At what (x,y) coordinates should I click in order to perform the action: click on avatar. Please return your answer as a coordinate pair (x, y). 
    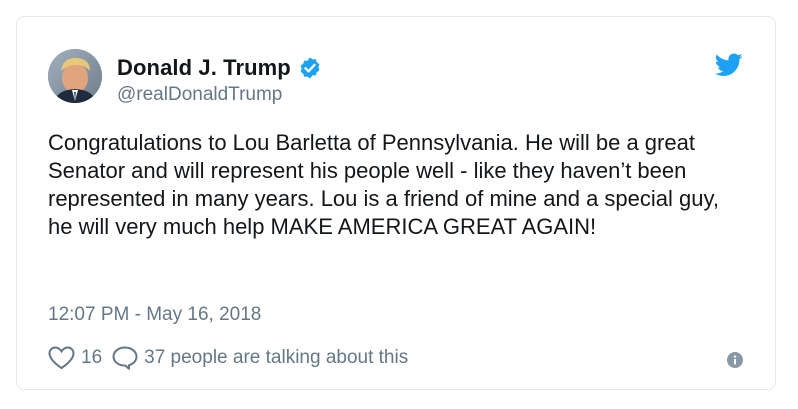
    Looking at the image, I should click on (75, 76).